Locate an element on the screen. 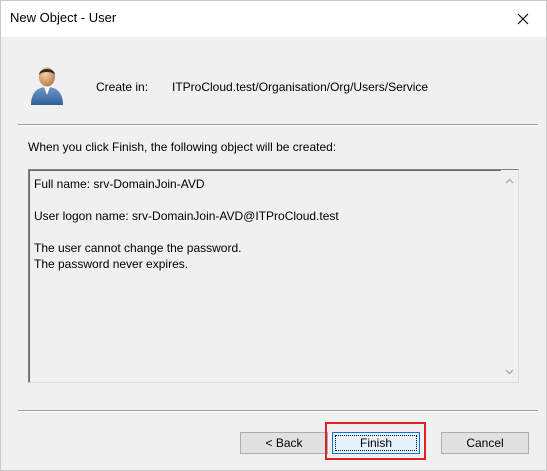  chevron-up-icon is located at coordinates (509, 180).